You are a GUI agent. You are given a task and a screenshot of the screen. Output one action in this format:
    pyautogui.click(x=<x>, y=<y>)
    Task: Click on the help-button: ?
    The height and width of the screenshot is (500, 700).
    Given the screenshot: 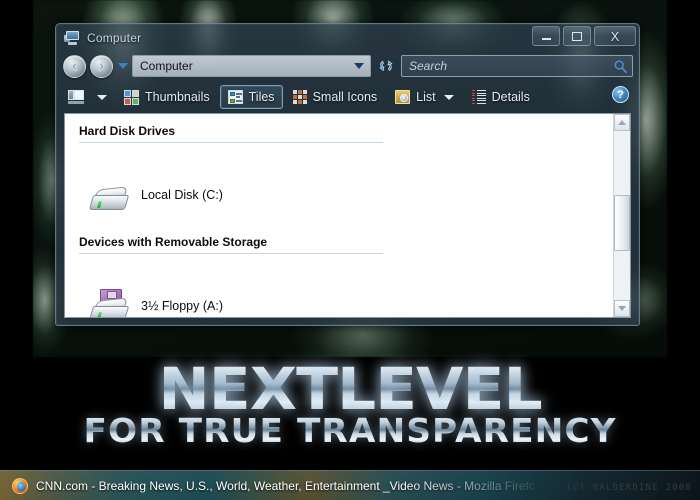 What is the action you would take?
    pyautogui.click(x=620, y=94)
    